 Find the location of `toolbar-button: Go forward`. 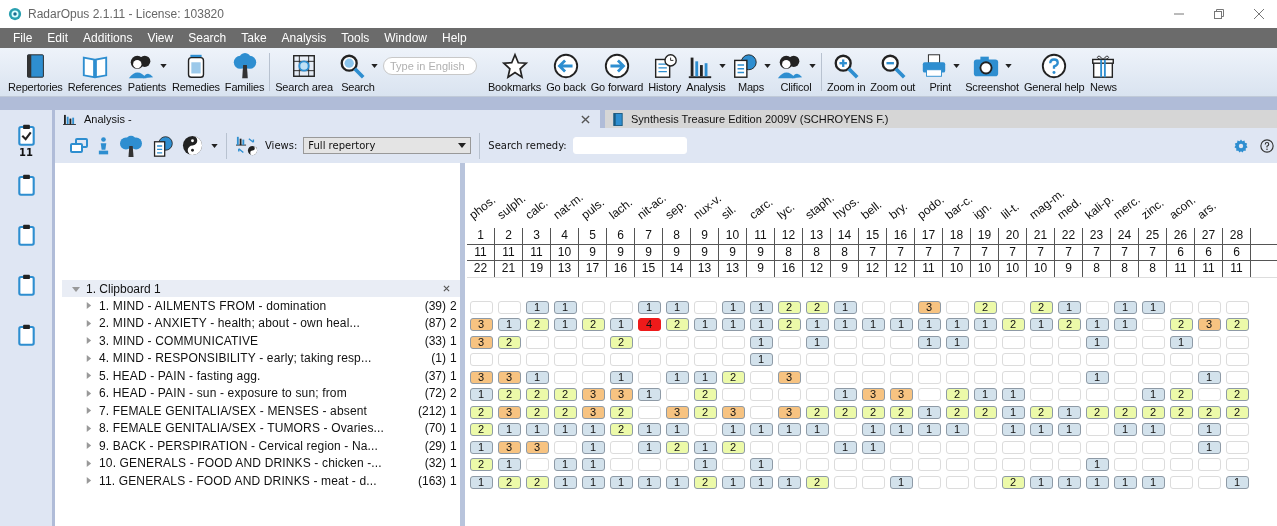

toolbar-button: Go forward is located at coordinates (617, 72).